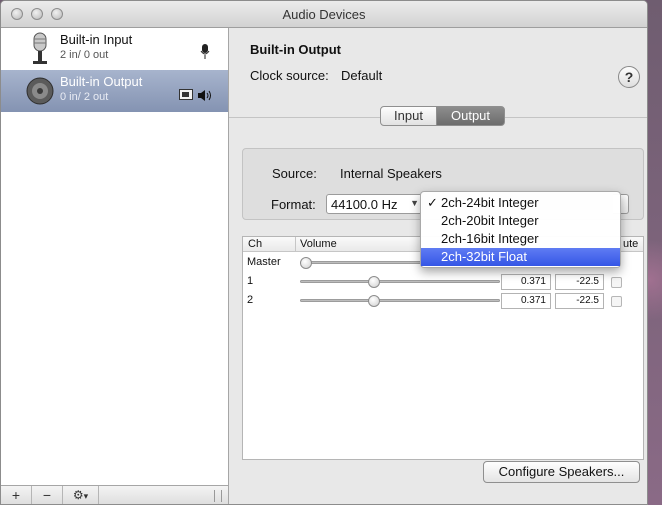 This screenshot has width=662, height=505. I want to click on device-name: Built-in Output, so click(101, 81).